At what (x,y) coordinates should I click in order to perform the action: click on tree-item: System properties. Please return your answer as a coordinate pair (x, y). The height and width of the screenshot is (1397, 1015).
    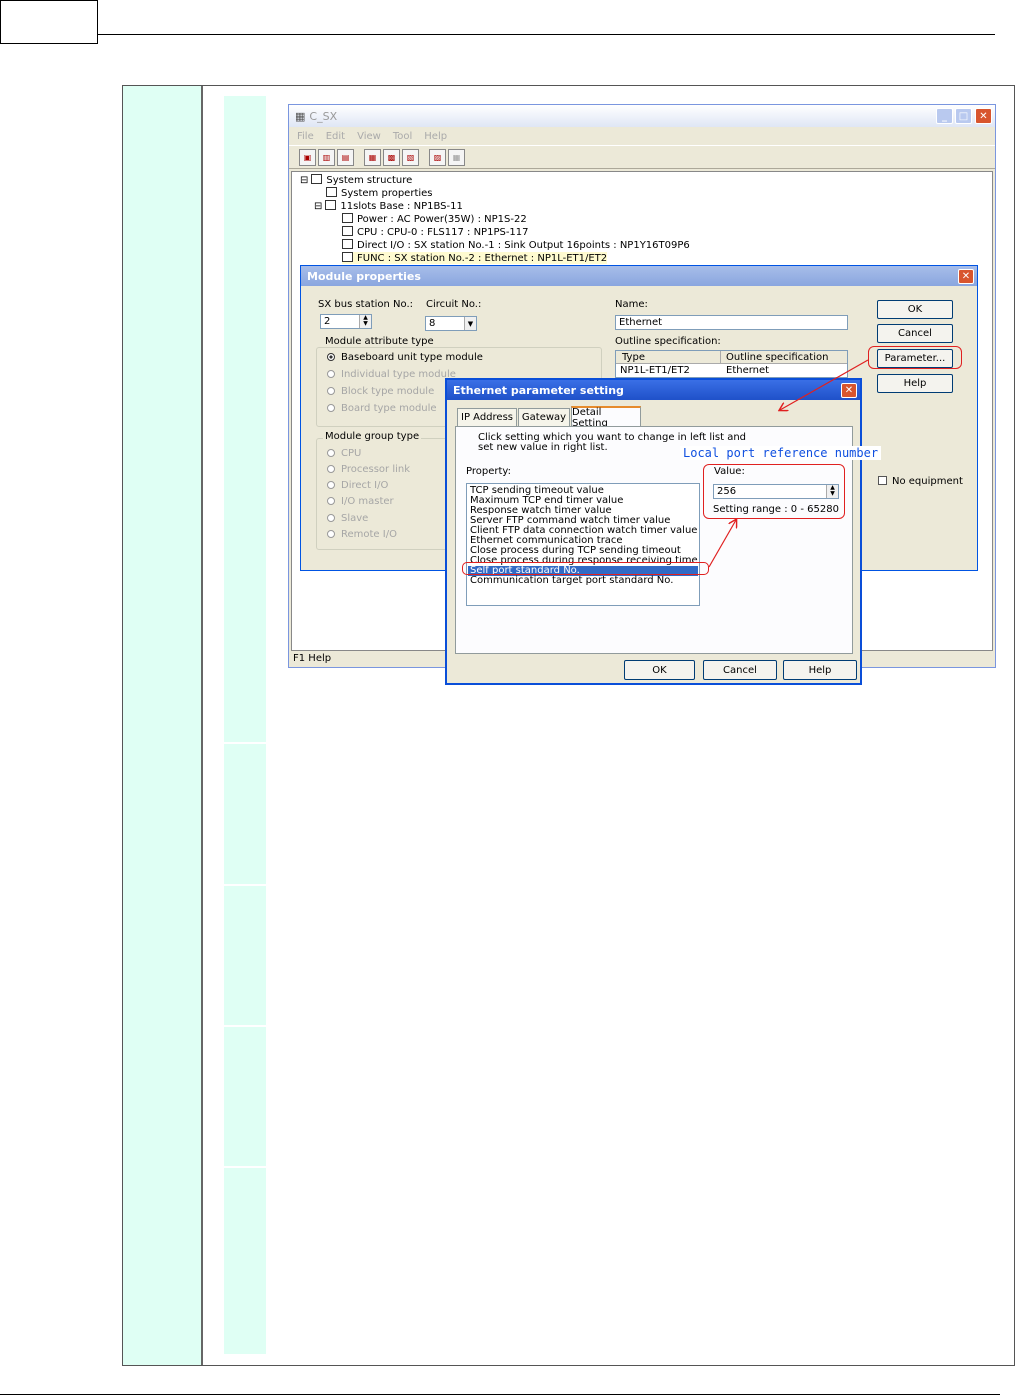
    Looking at the image, I should click on (379, 193).